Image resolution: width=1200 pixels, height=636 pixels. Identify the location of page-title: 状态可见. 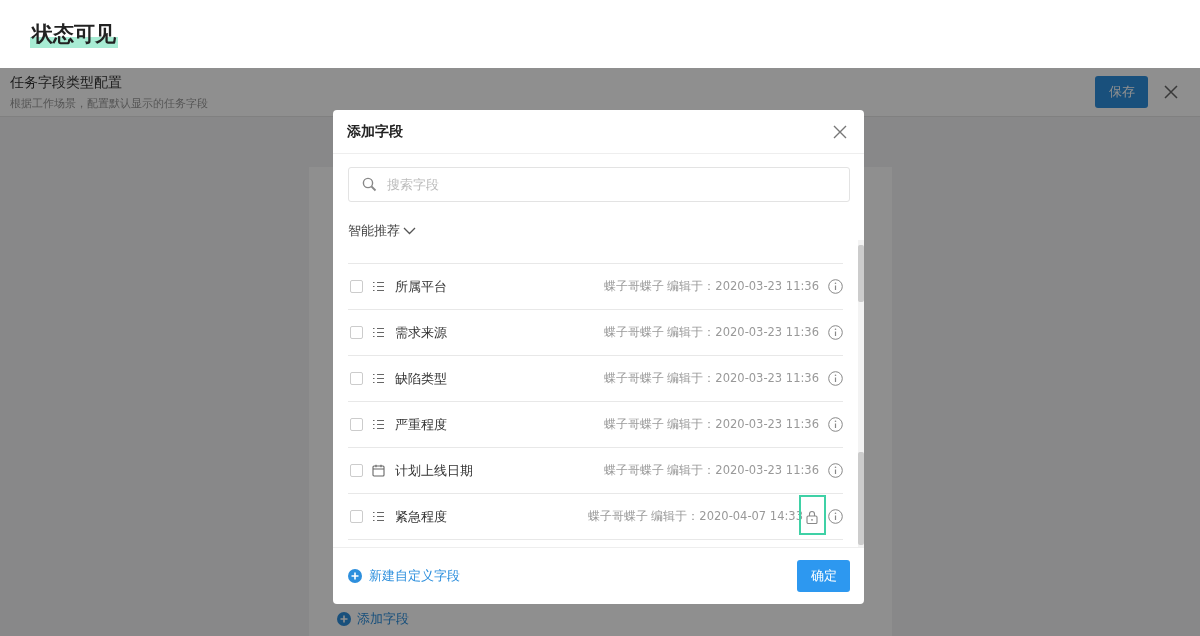
(74, 34).